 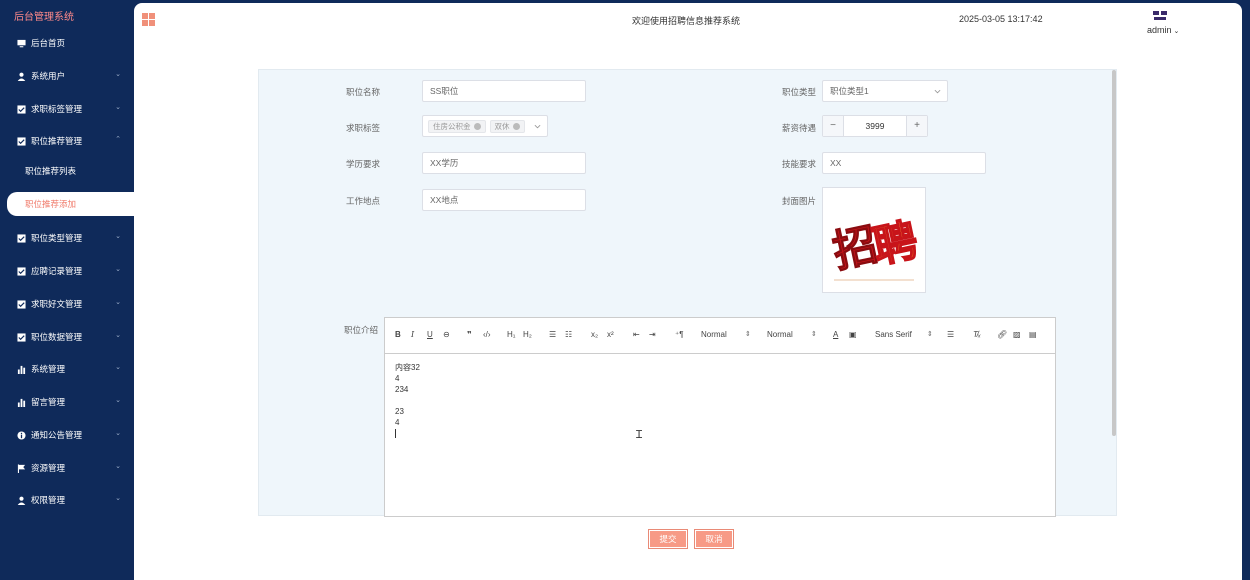 What do you see at coordinates (452, 126) in the screenshot?
I see `tag-label: 住房公积金` at bounding box center [452, 126].